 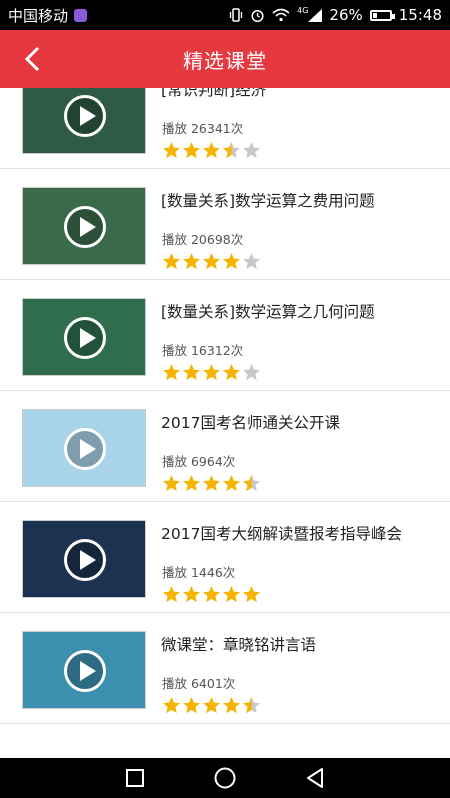 I want to click on course-item: [数量关系]数学运算之几何问题 播放 16312次, so click(x=225, y=335).